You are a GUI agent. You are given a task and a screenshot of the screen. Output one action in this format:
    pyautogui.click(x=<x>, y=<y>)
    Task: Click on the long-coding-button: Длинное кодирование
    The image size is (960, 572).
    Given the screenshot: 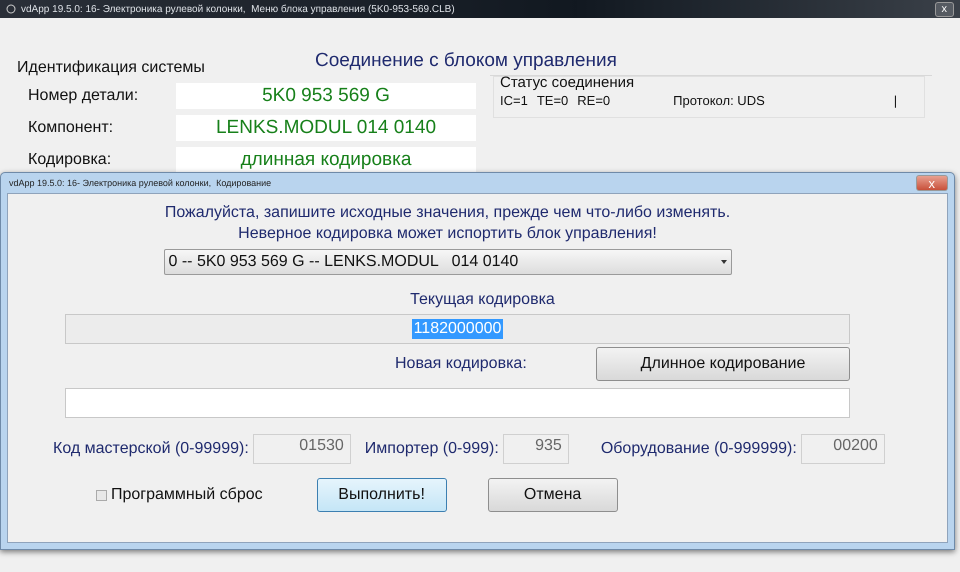 What is the action you would take?
    pyautogui.click(x=723, y=364)
    